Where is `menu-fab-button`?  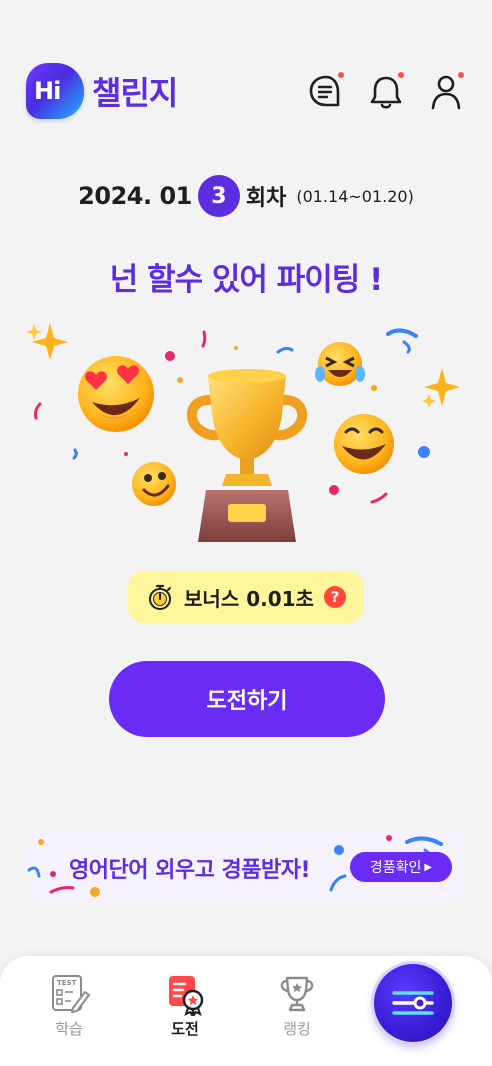 menu-fab-button is located at coordinates (413, 1003).